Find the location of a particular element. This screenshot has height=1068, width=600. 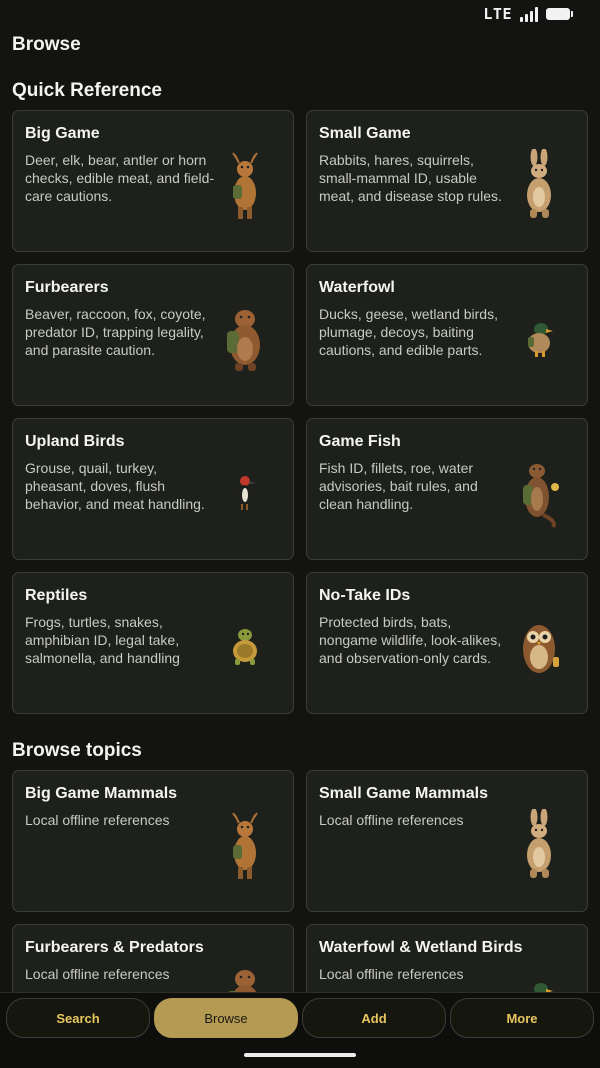

card-title: Waterfowl & Wetland Birds is located at coordinates (421, 947).